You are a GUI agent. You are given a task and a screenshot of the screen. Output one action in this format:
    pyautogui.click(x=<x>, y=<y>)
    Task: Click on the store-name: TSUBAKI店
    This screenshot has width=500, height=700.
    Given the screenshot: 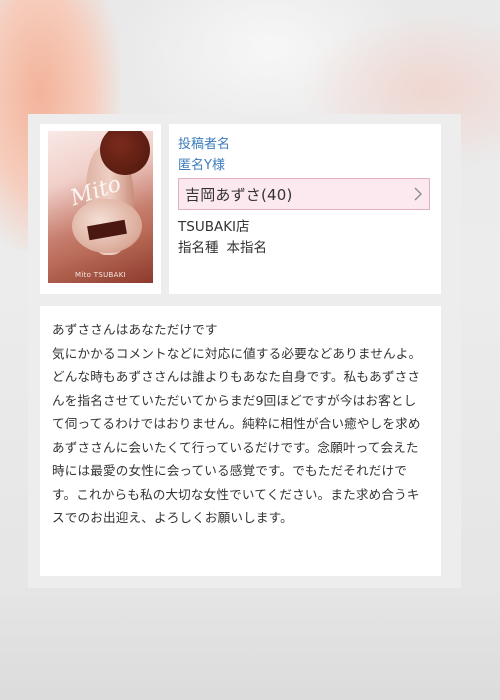 What is the action you would take?
    pyautogui.click(x=214, y=227)
    